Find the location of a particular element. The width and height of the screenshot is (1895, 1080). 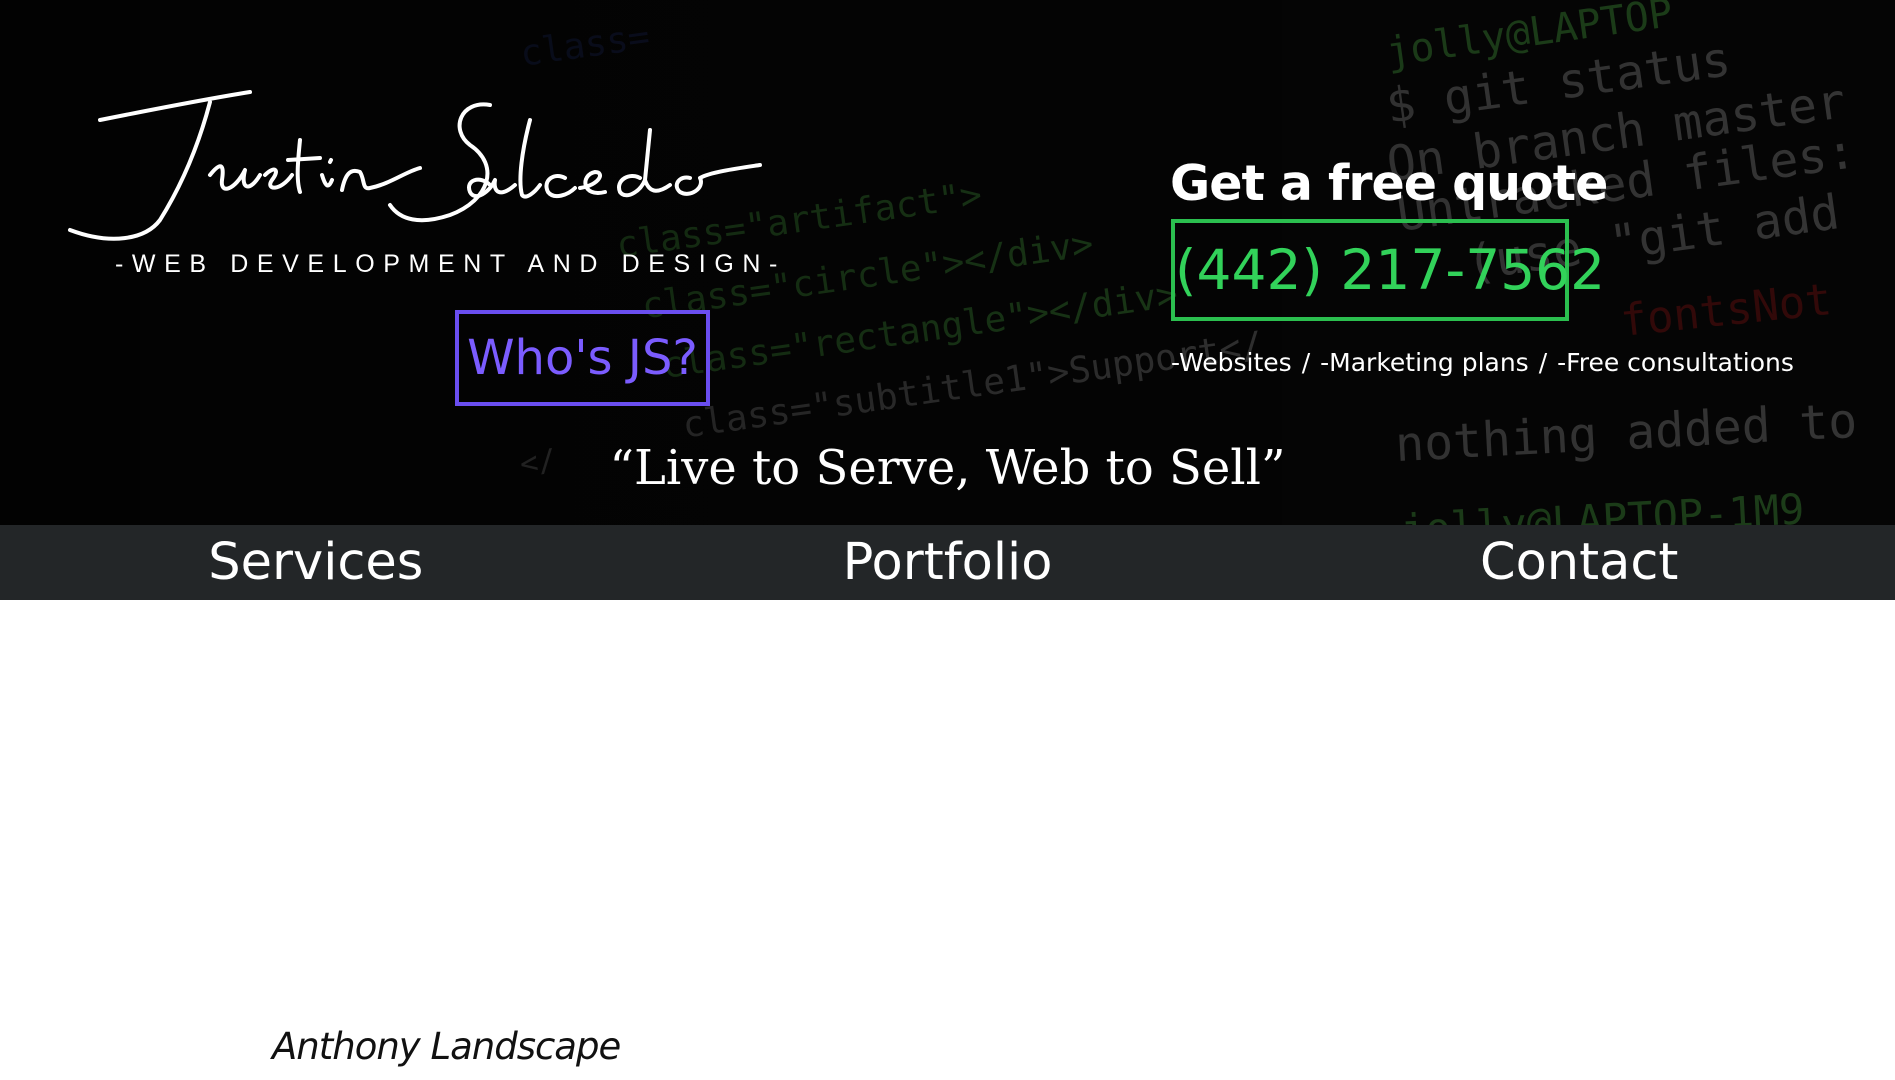

nav-item-contact: Contact is located at coordinates (1579, 562).